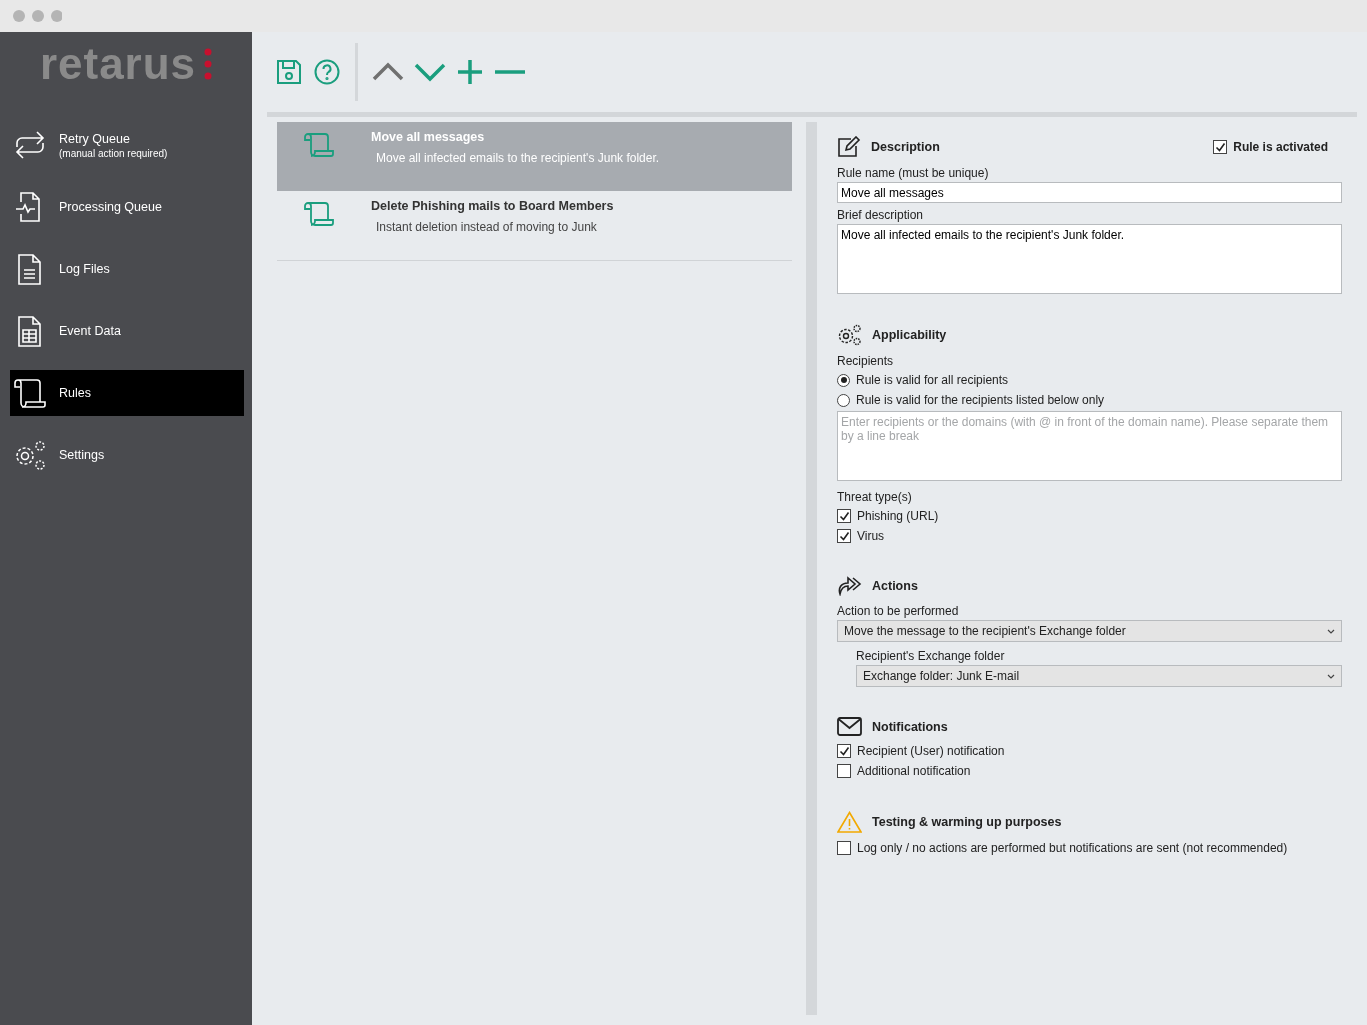 This screenshot has height=1025, width=1367. What do you see at coordinates (1270, 147) in the screenshot?
I see `rule-activated-checkbox: Rule is activated` at bounding box center [1270, 147].